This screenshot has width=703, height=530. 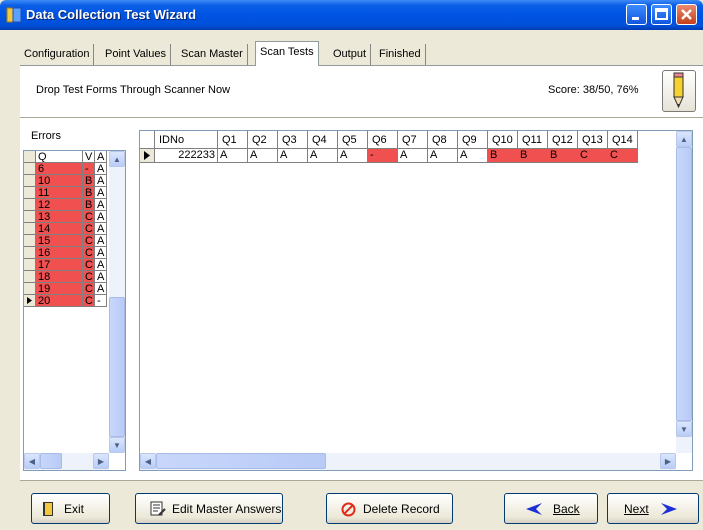 What do you see at coordinates (59, 193) in the screenshot?
I see `errors-cell-q: 11` at bounding box center [59, 193].